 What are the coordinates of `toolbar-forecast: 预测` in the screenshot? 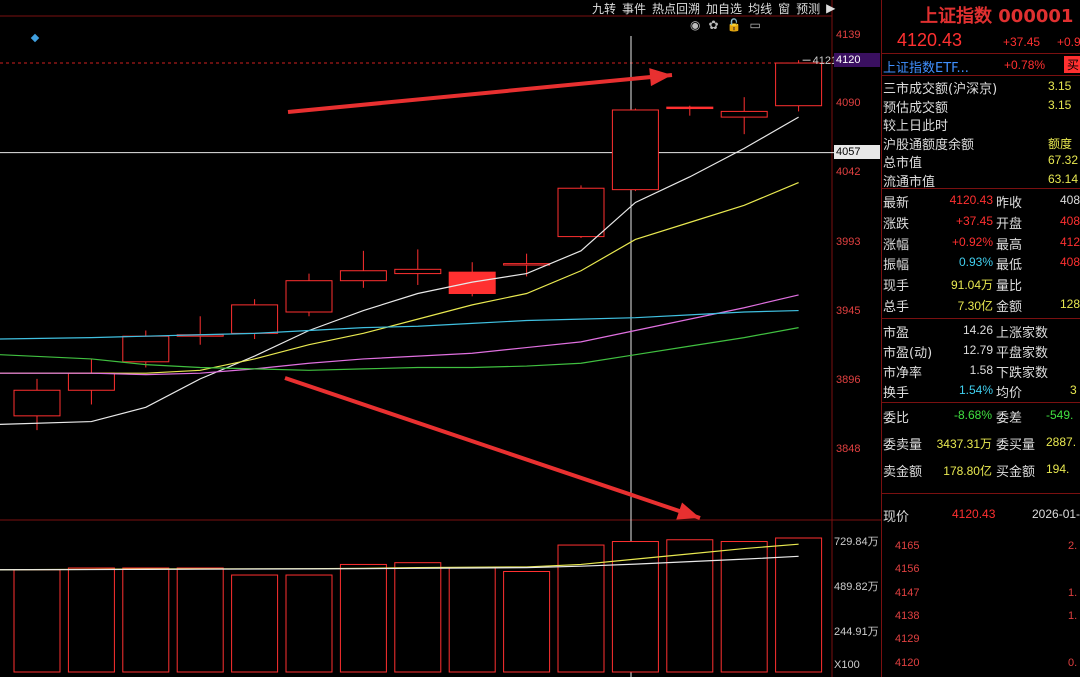 It's located at (808, 8).